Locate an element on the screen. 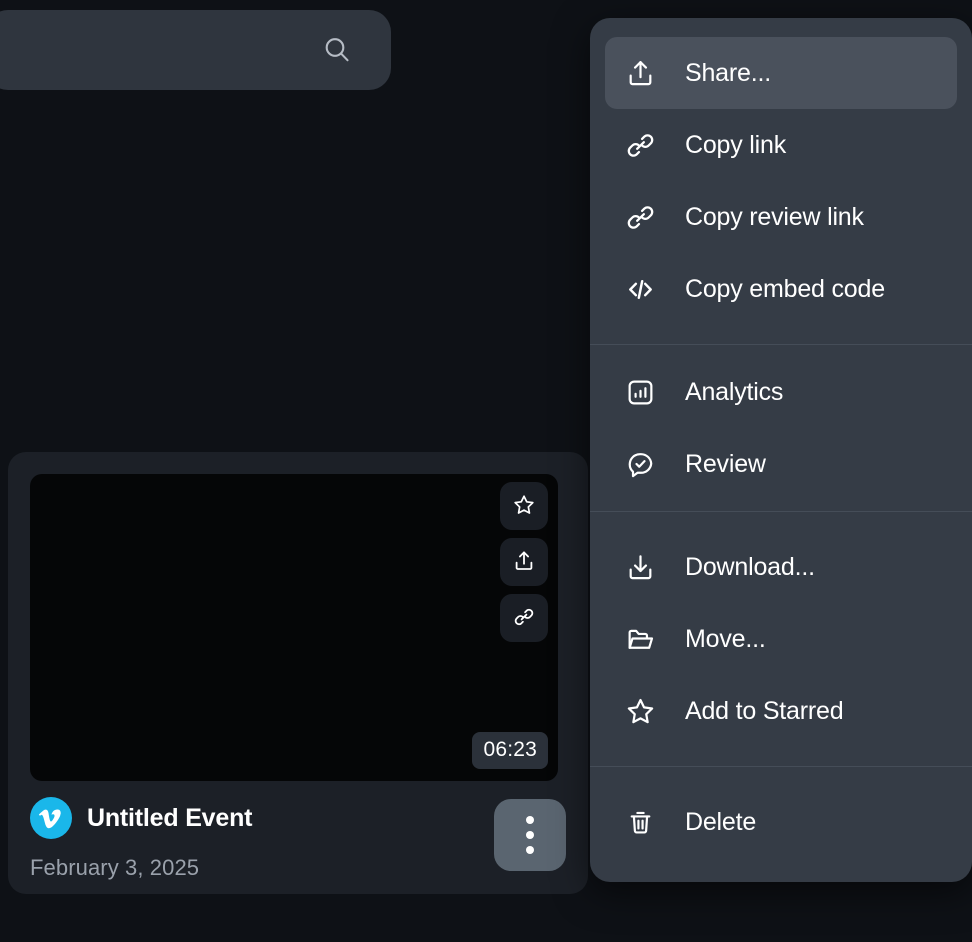 The width and height of the screenshot is (972, 942). menu-item-analytics: Analytics is located at coordinates (781, 392).